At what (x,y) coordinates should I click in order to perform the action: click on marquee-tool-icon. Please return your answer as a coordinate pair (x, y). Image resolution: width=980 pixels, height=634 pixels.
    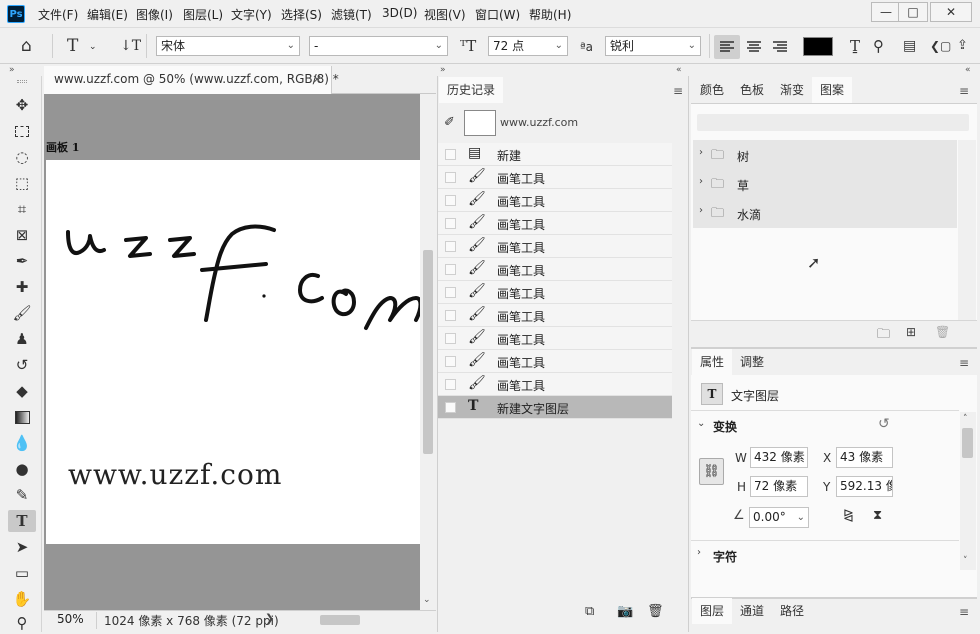
    Looking at the image, I should click on (22, 131).